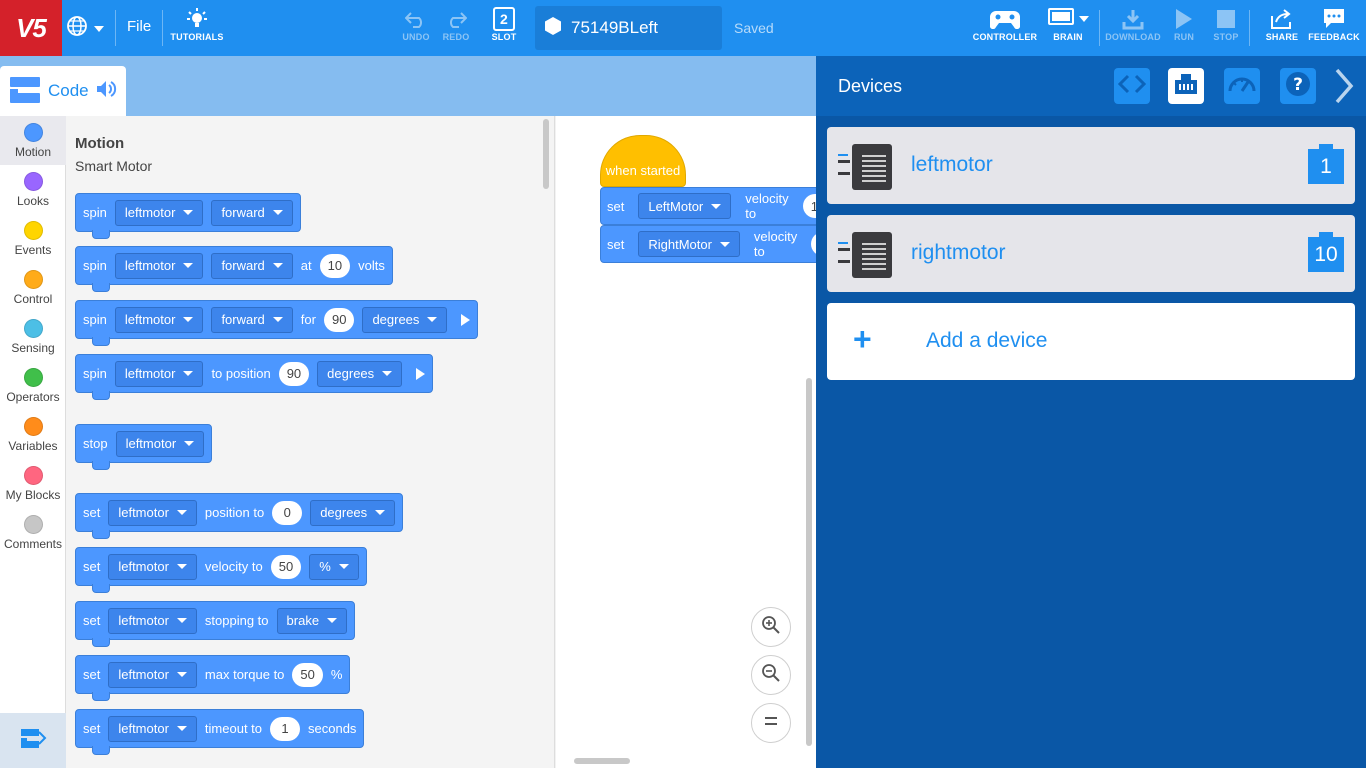 The image size is (1366, 768). What do you see at coordinates (213, 678) in the screenshot?
I see `block-set-max-torque: set leftmotor max torque to 50 %` at bounding box center [213, 678].